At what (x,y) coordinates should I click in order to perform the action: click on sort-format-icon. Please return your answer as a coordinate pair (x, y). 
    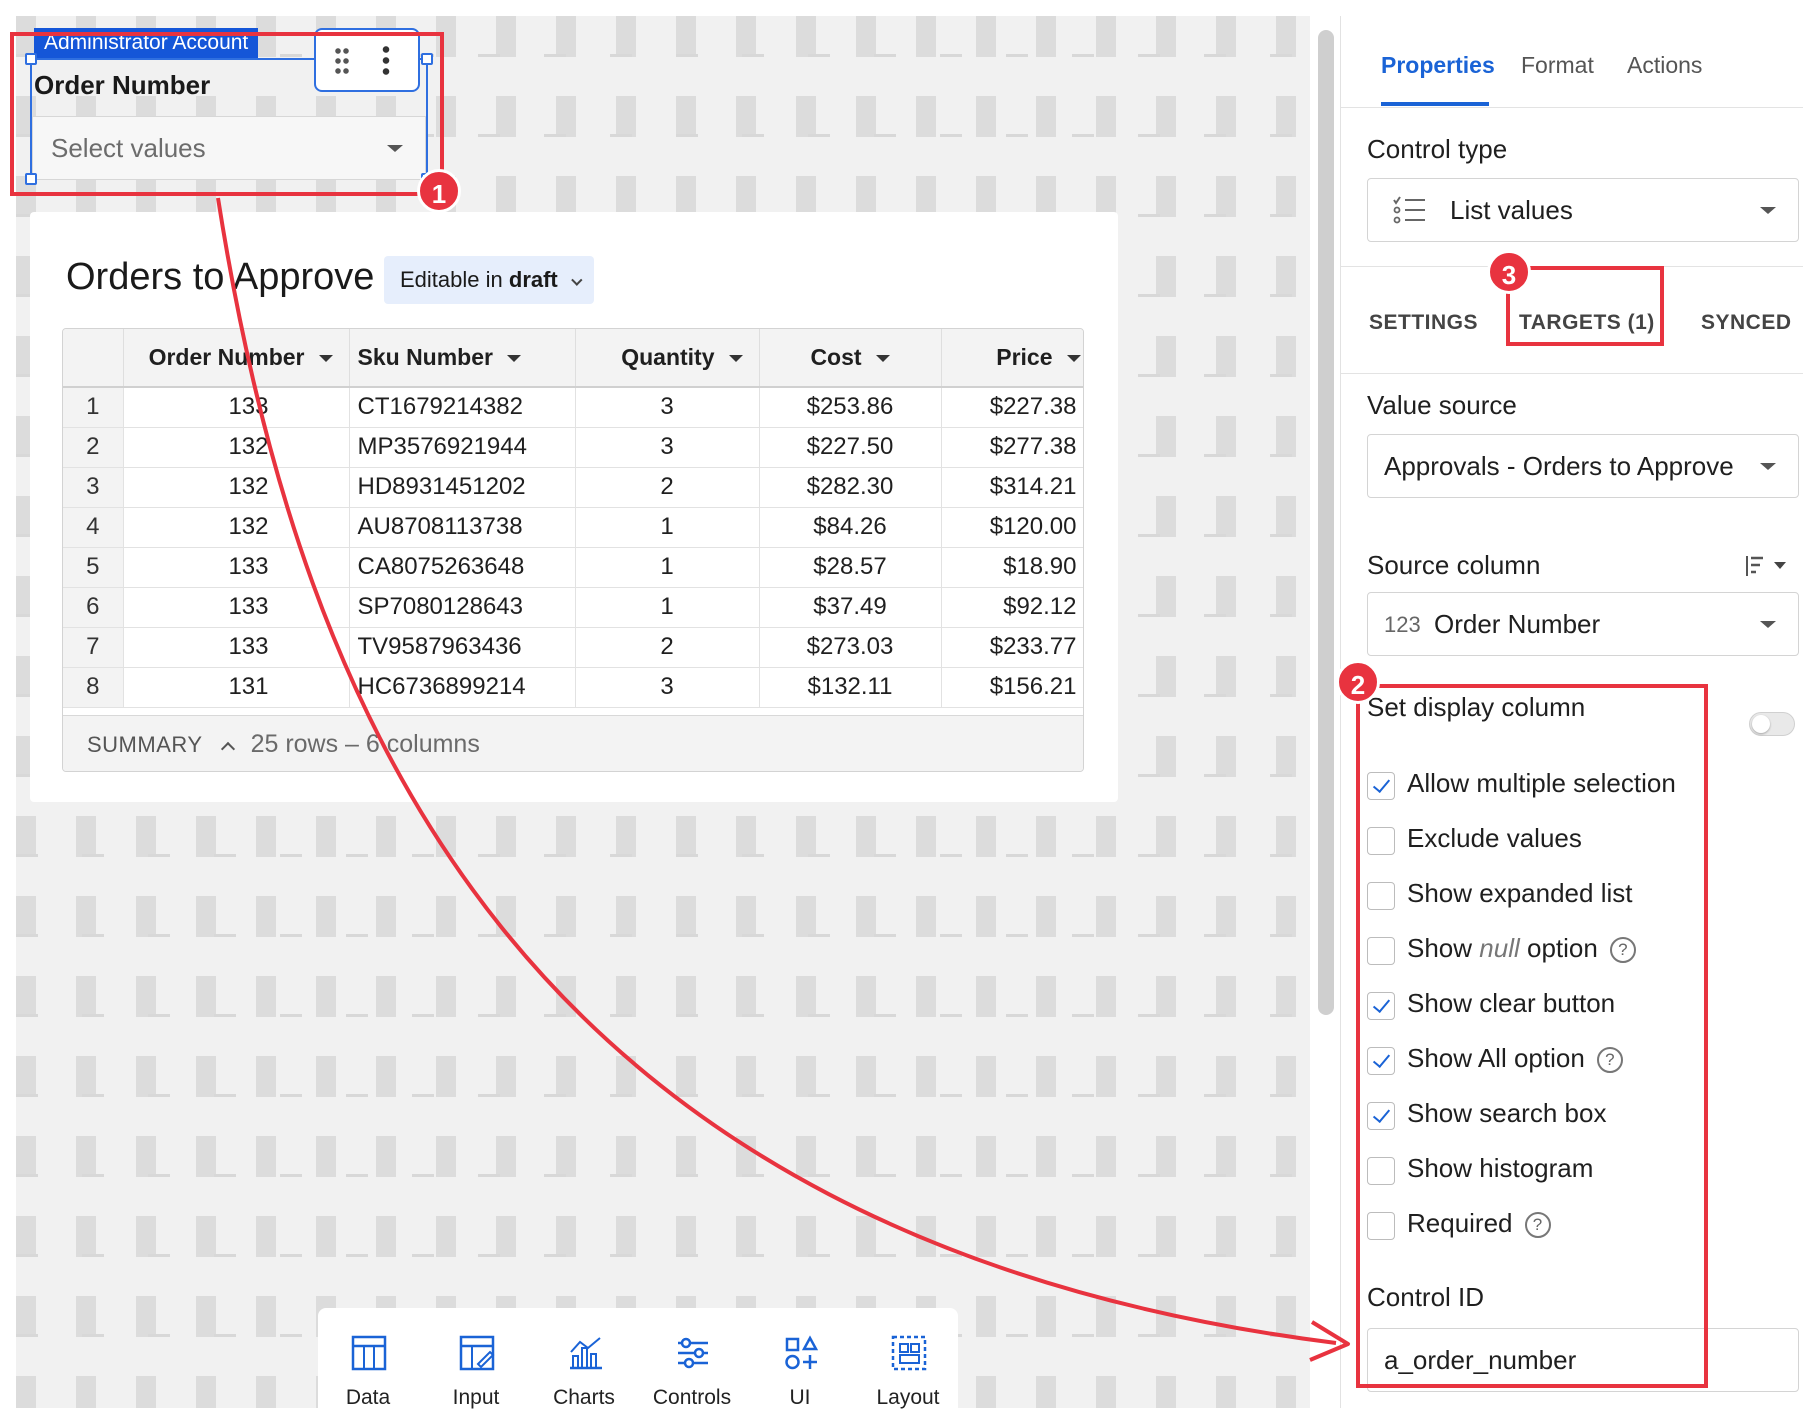
    Looking at the image, I should click on (1767, 566).